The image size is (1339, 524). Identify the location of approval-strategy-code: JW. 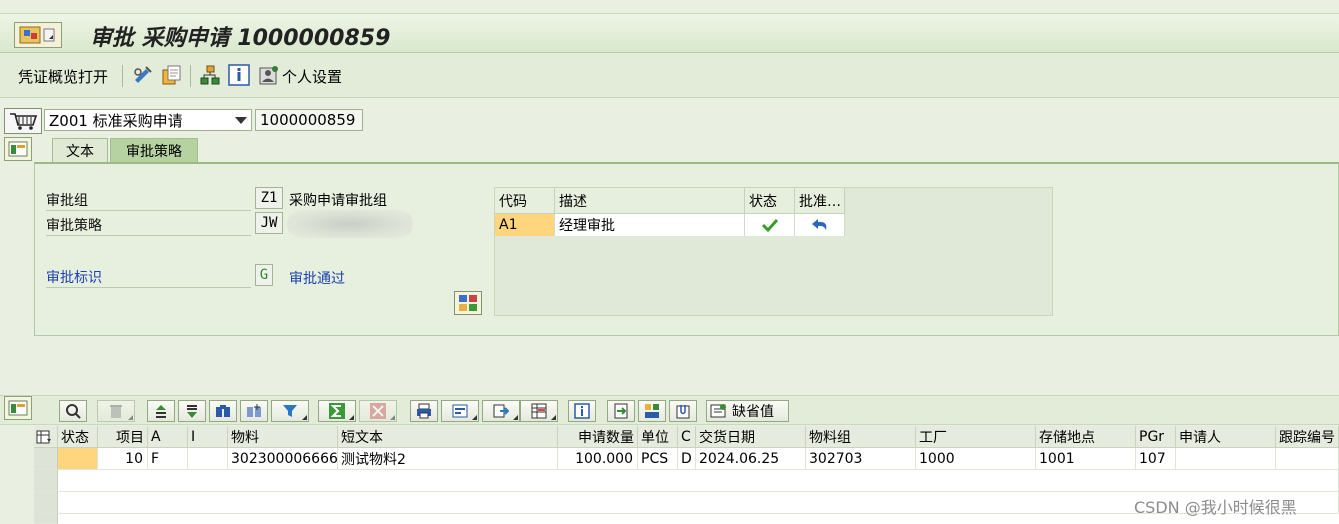
(269, 223).